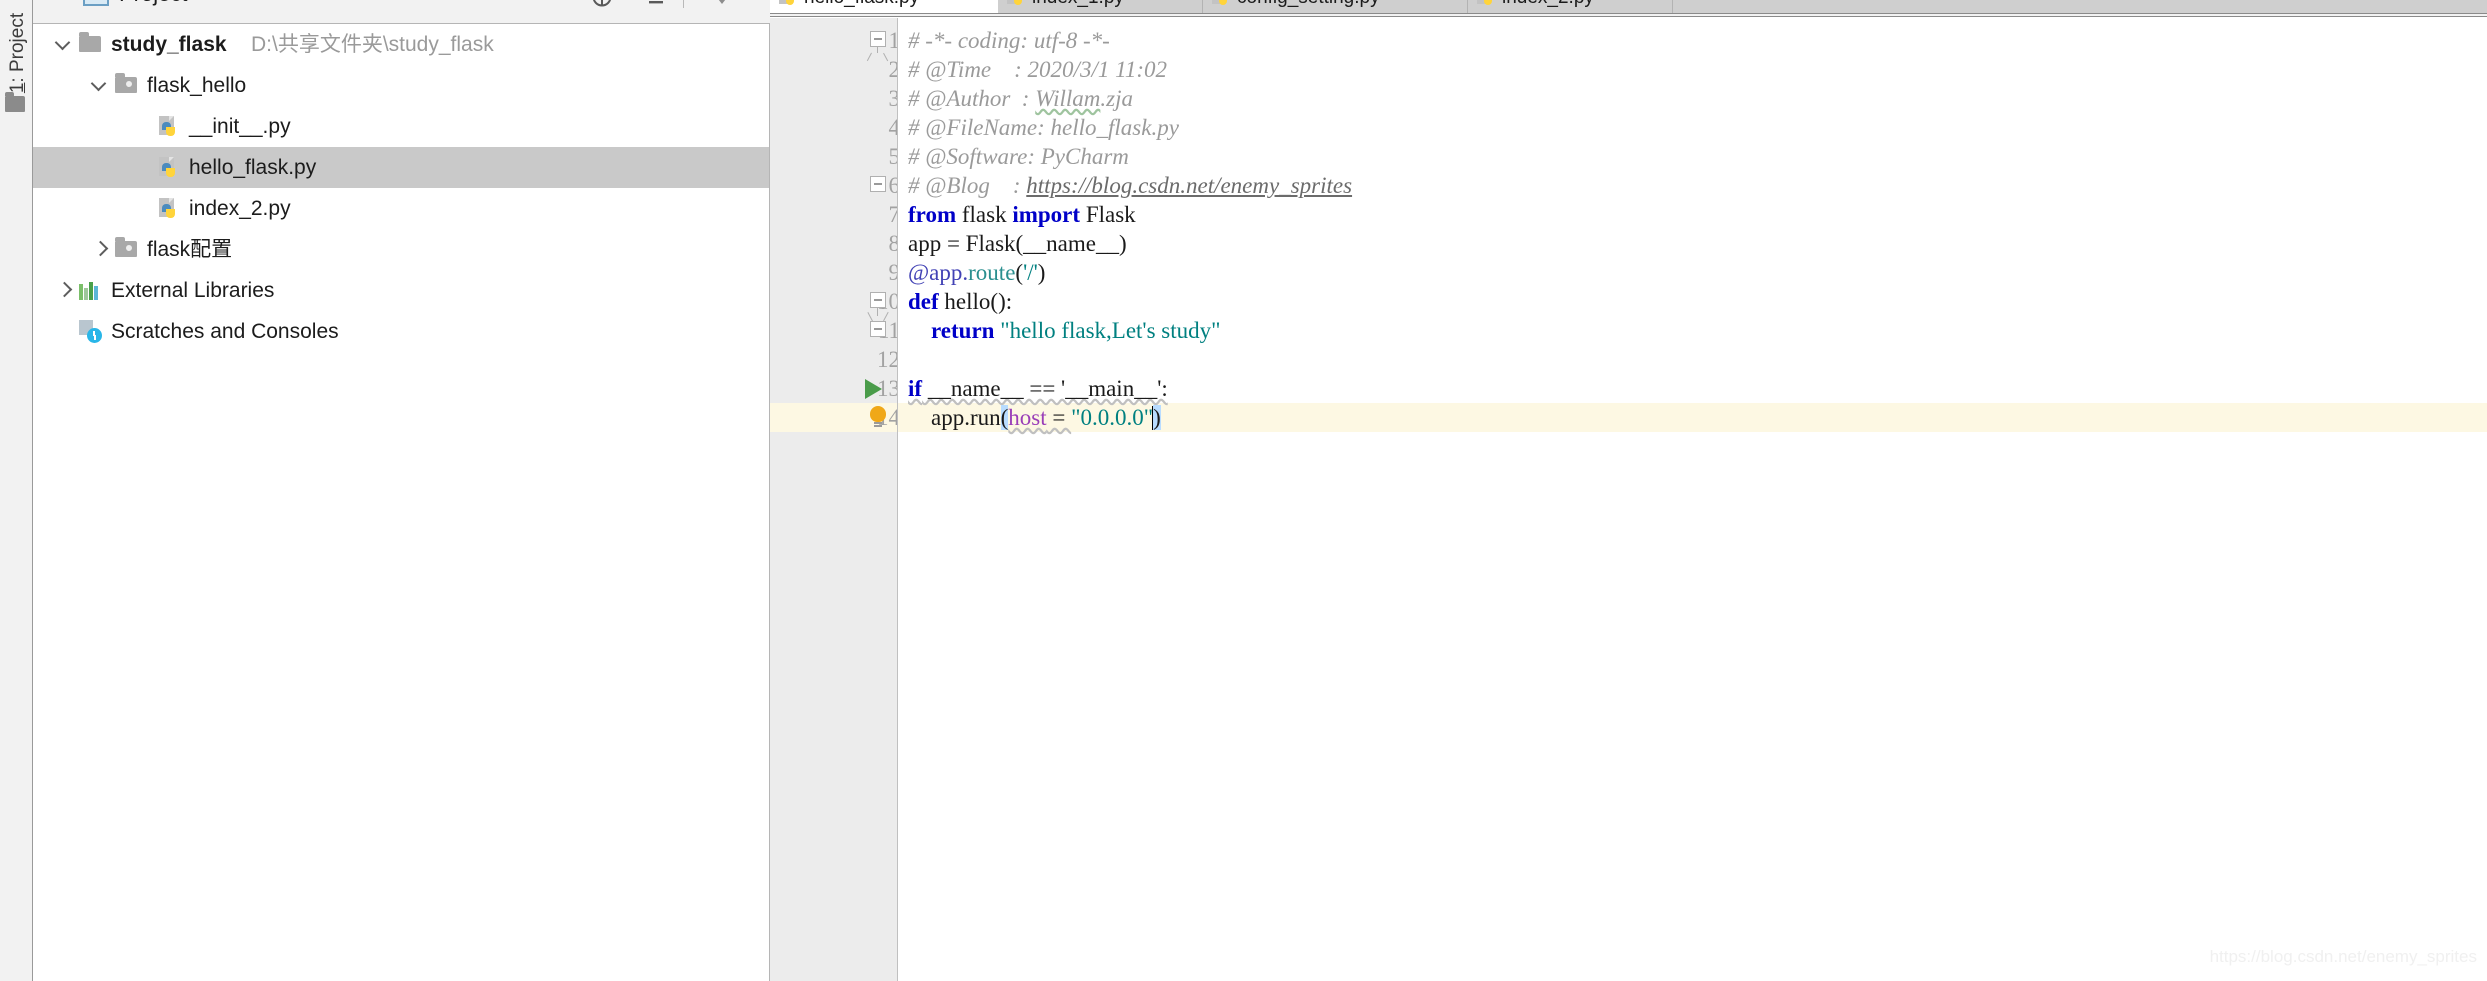 Image resolution: width=2487 pixels, height=981 pixels. I want to click on line-number: 4, so click(894, 127).